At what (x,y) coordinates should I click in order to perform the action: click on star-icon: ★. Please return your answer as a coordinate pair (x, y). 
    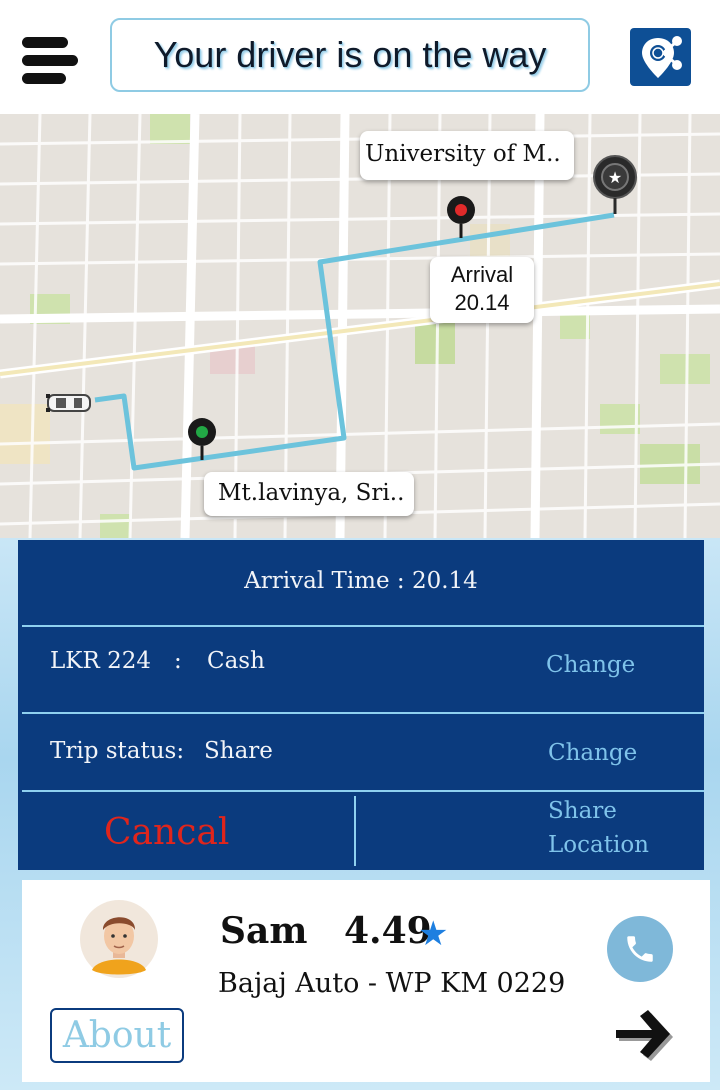
    Looking at the image, I should click on (433, 934).